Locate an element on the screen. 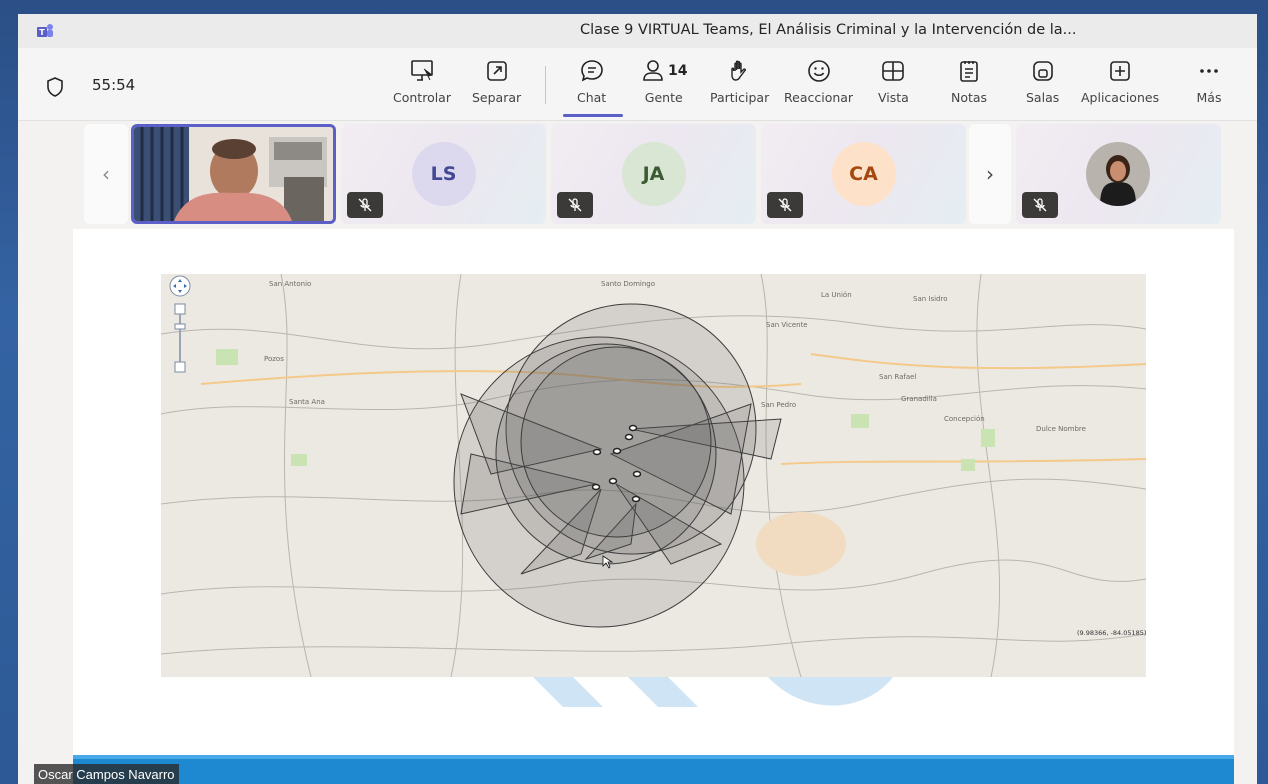  smiley-icon is located at coordinates (818, 71).